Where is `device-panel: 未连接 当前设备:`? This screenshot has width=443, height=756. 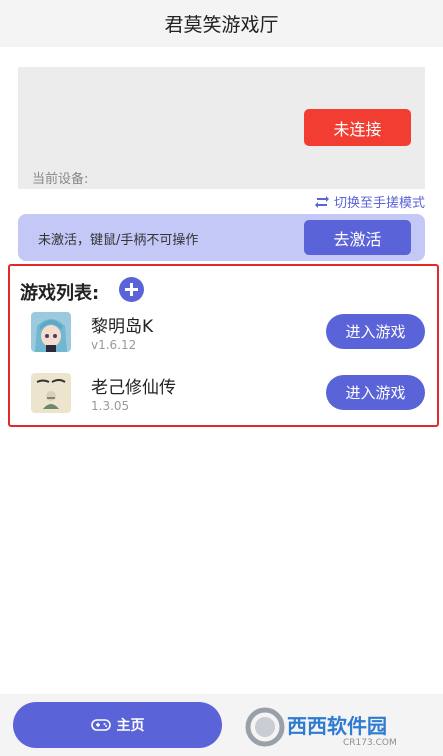 device-panel: 未连接 当前设备: is located at coordinates (221, 128).